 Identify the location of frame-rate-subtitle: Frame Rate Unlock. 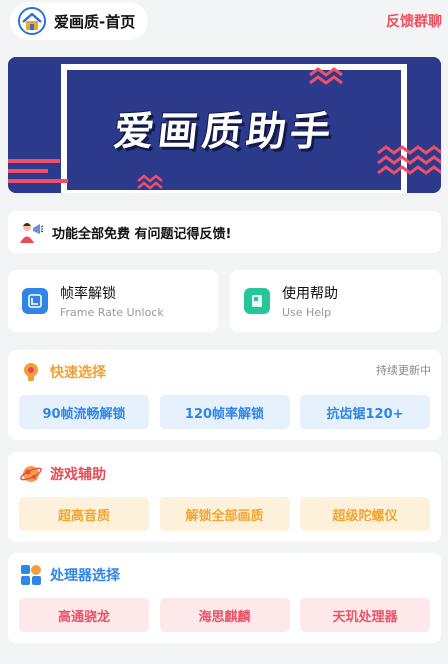
(112, 312).